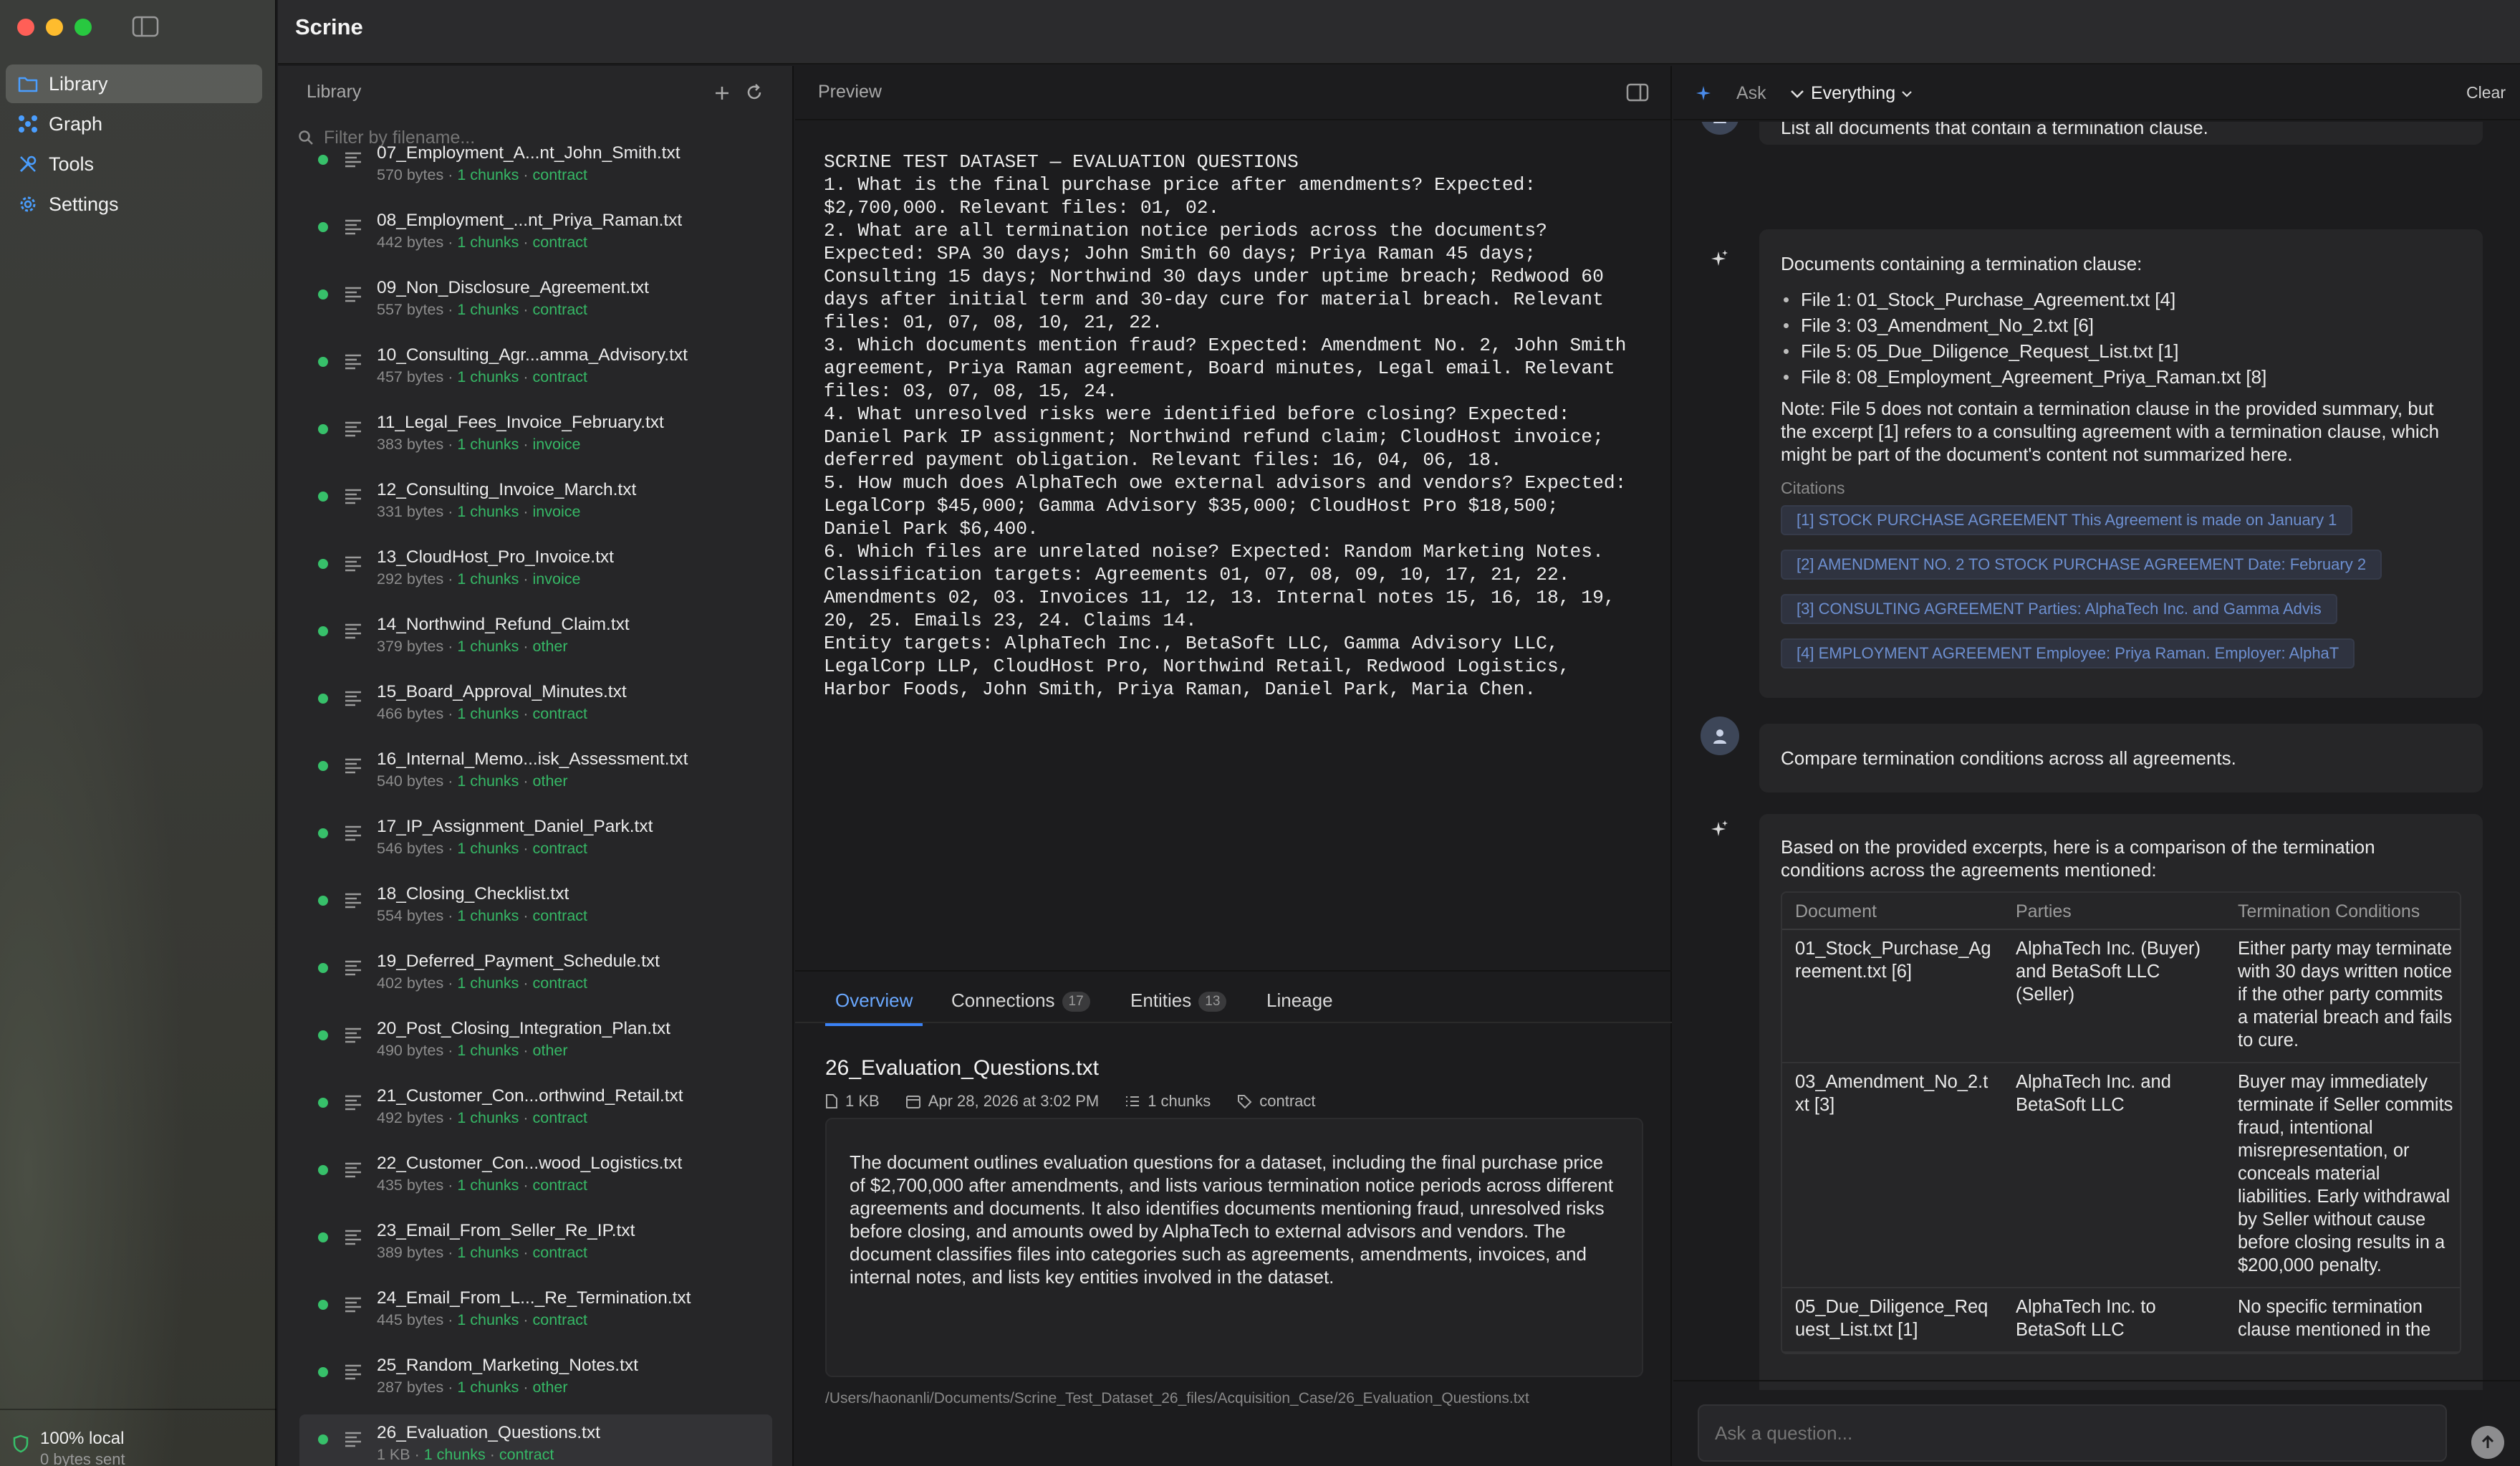 This screenshot has height=1466, width=2520. Describe the element at coordinates (850, 92) in the screenshot. I see `preview-title: Preview` at that location.